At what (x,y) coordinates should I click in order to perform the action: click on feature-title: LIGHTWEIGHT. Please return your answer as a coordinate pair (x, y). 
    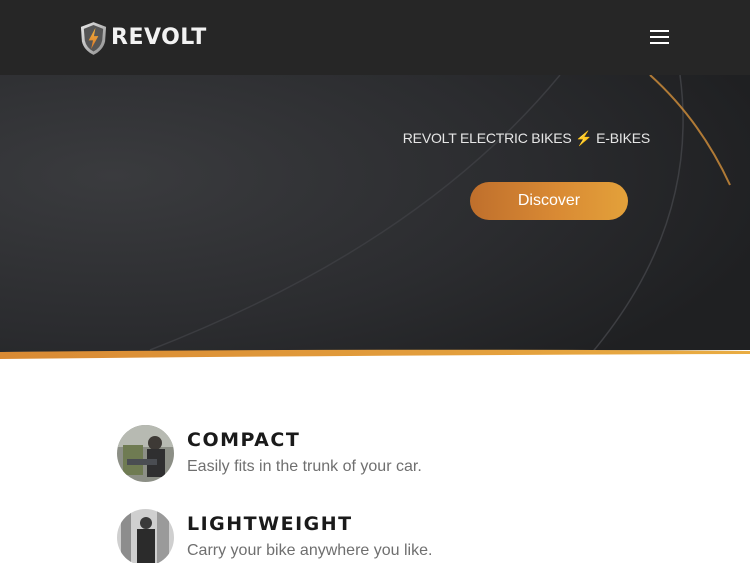
    Looking at the image, I should click on (270, 524).